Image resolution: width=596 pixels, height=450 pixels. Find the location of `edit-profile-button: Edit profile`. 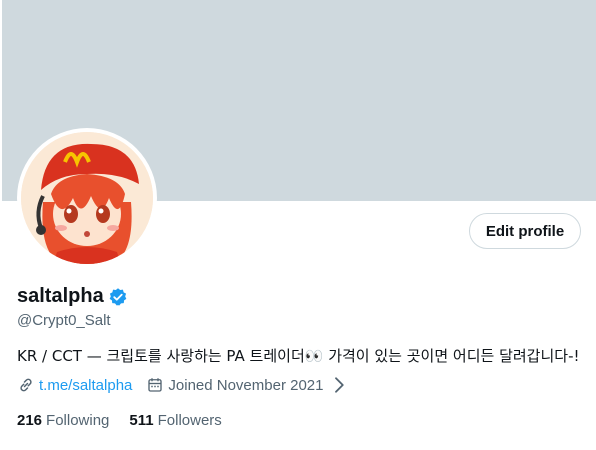

edit-profile-button: Edit profile is located at coordinates (525, 231).